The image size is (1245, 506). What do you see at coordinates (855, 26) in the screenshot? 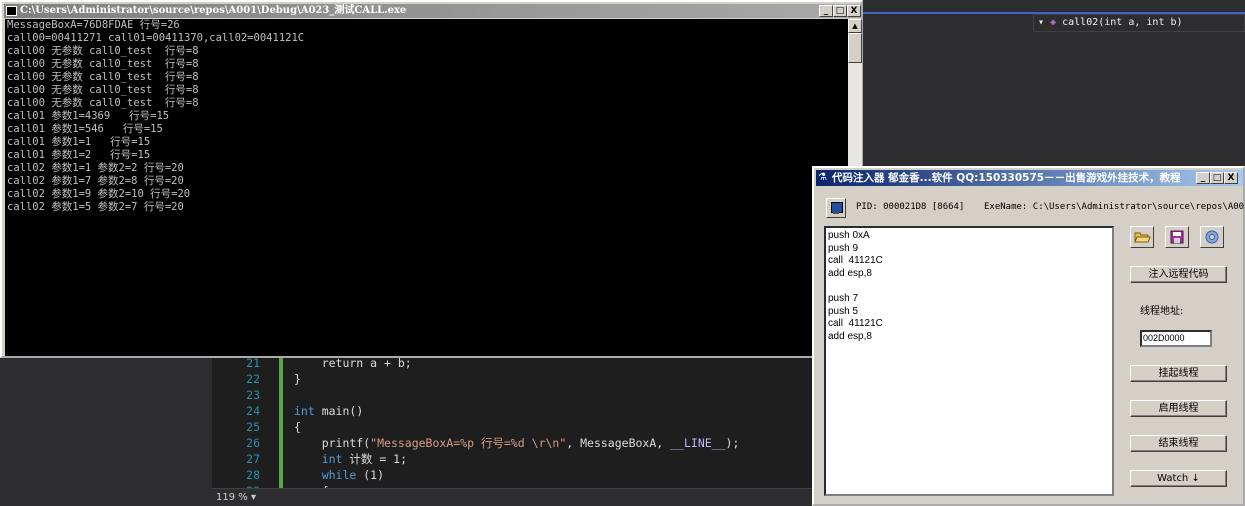
I see `scroll-up-icon: ▲` at bounding box center [855, 26].